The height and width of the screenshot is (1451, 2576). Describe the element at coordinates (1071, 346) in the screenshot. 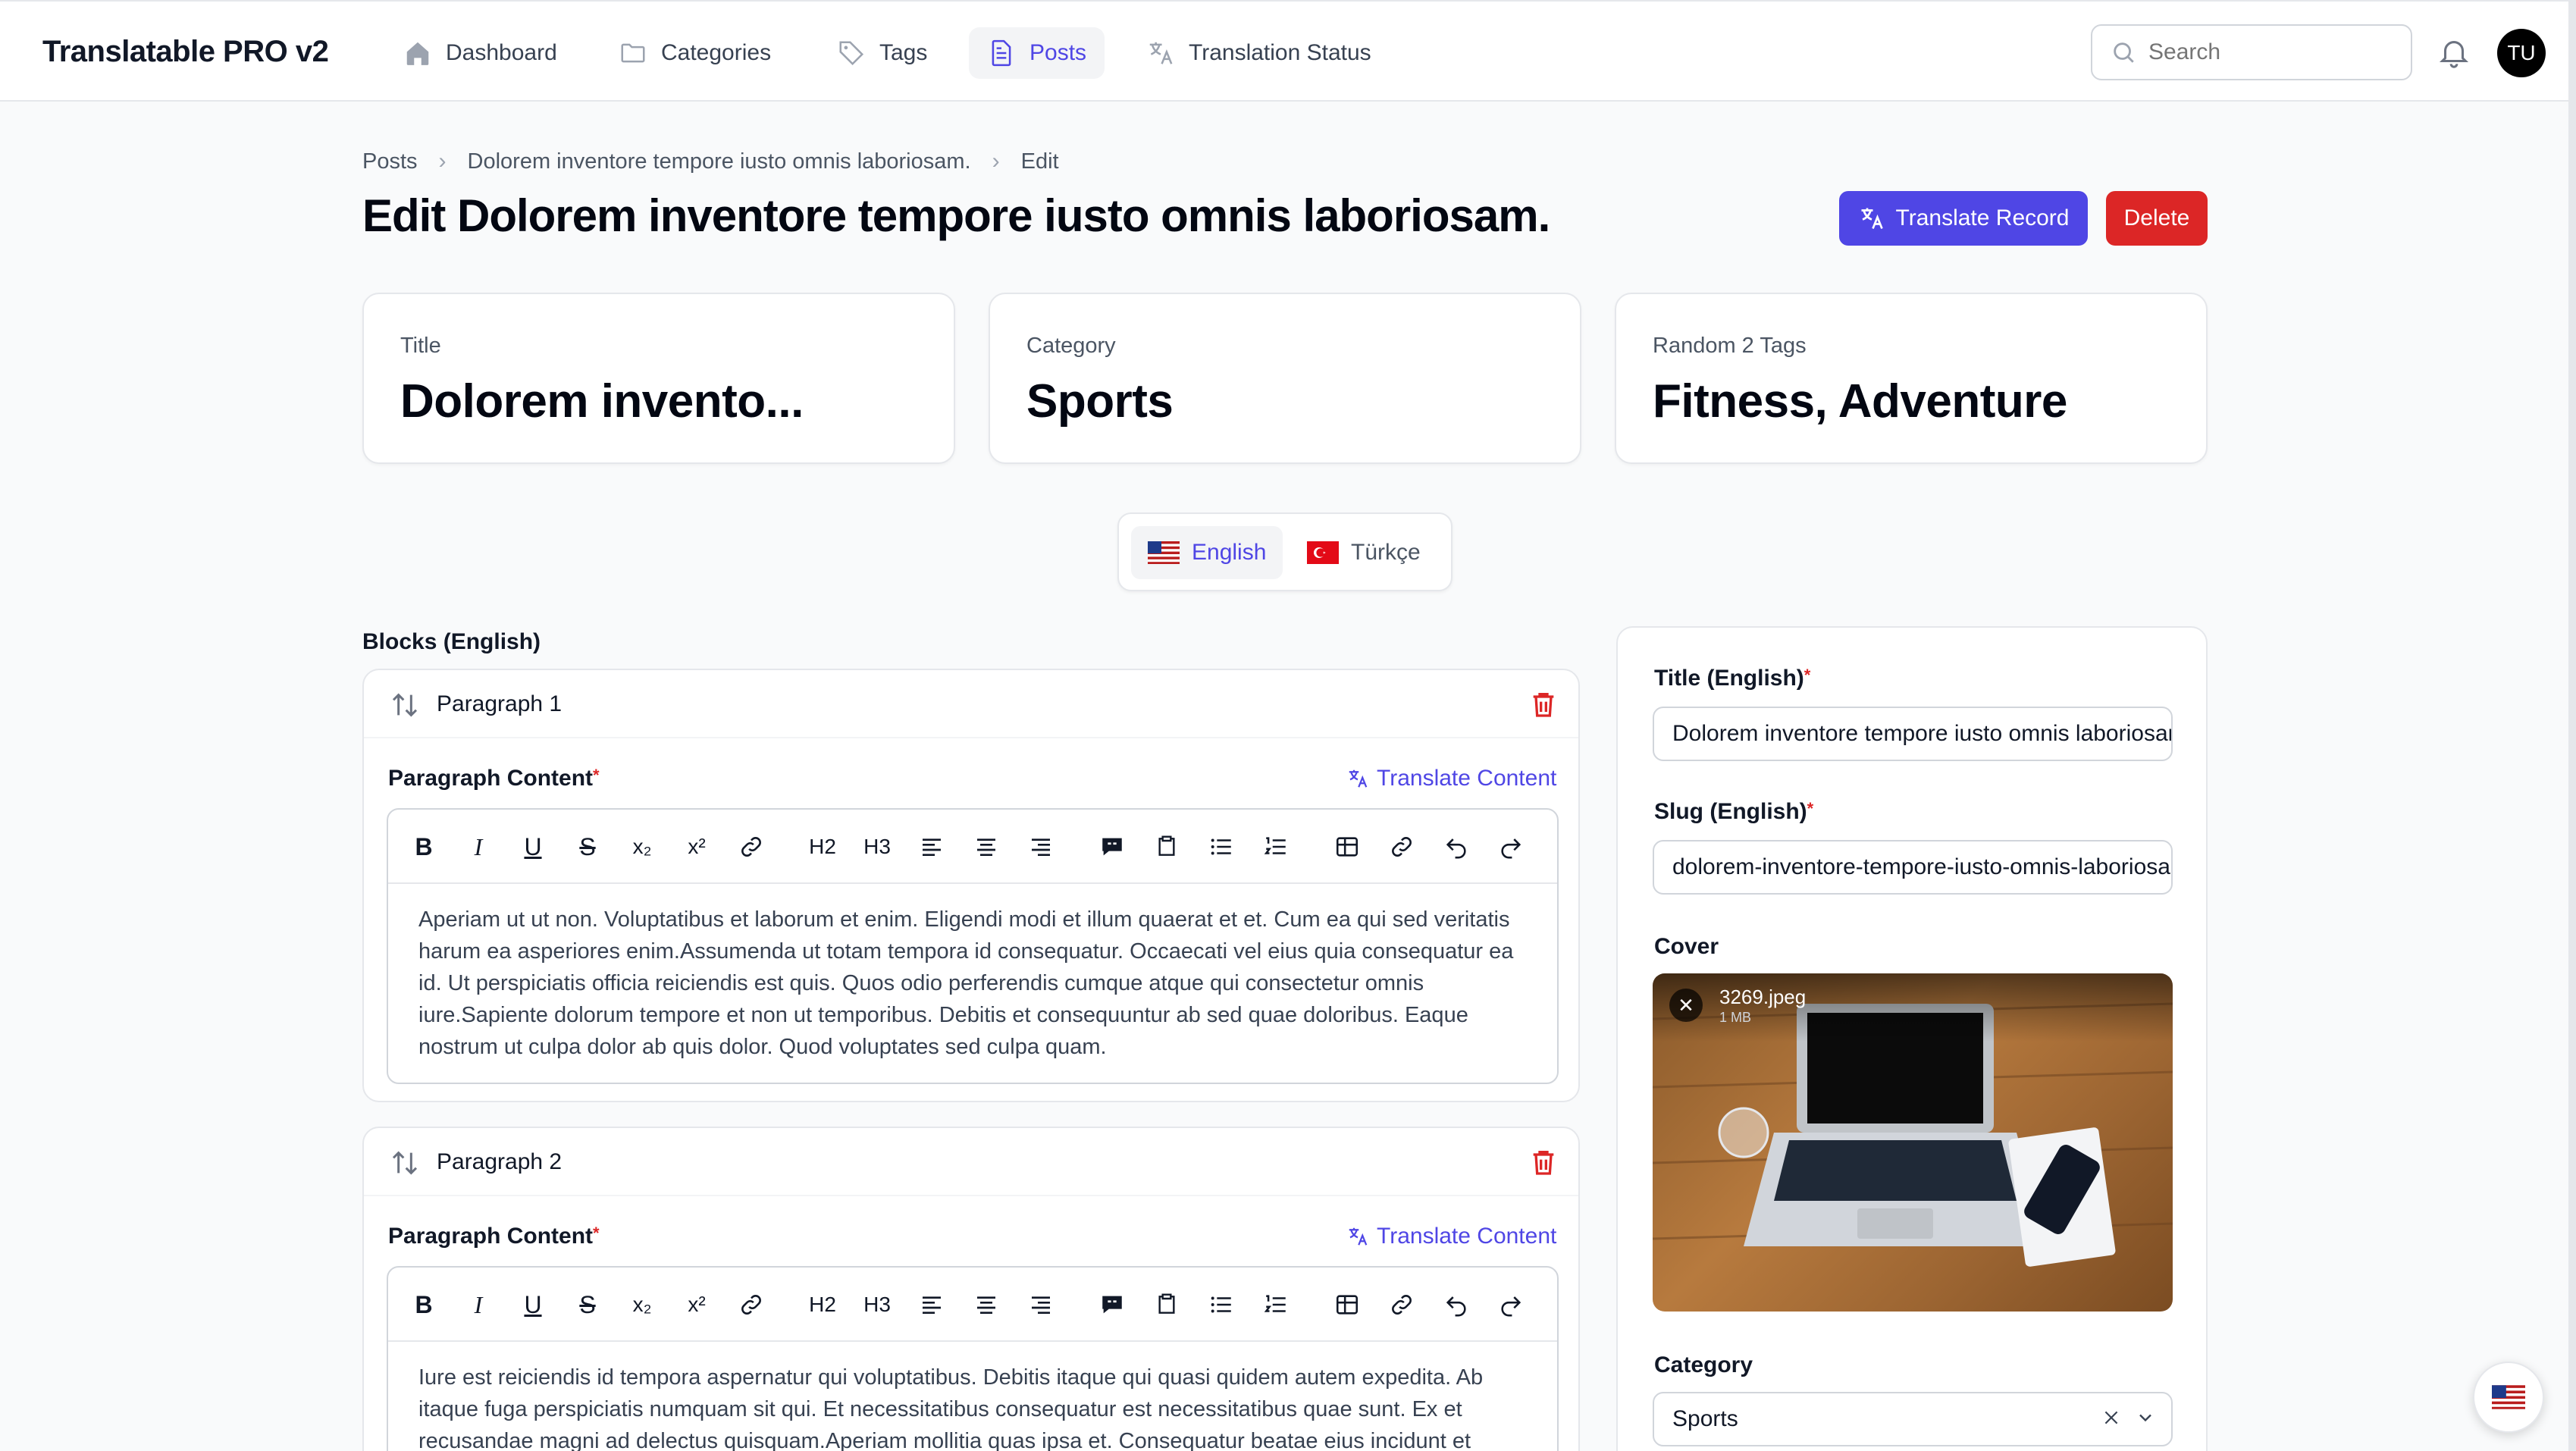

I see `stat-label: Category` at that location.